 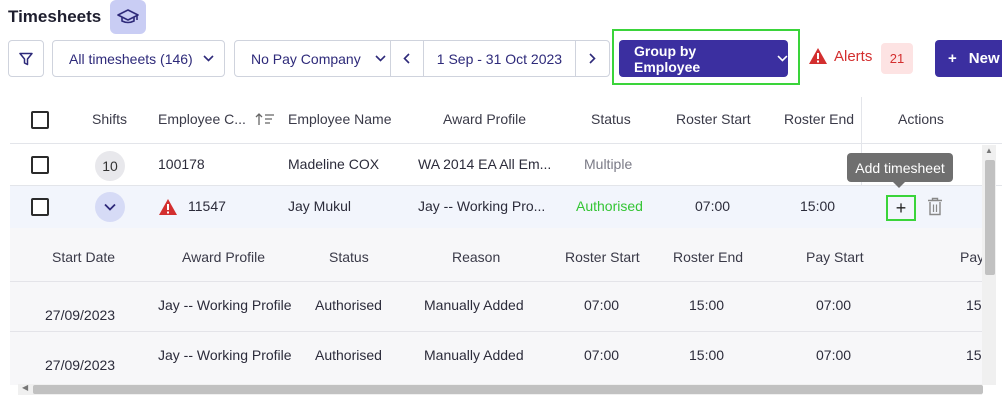 I want to click on employee-name: Madeline COX, so click(x=334, y=164).